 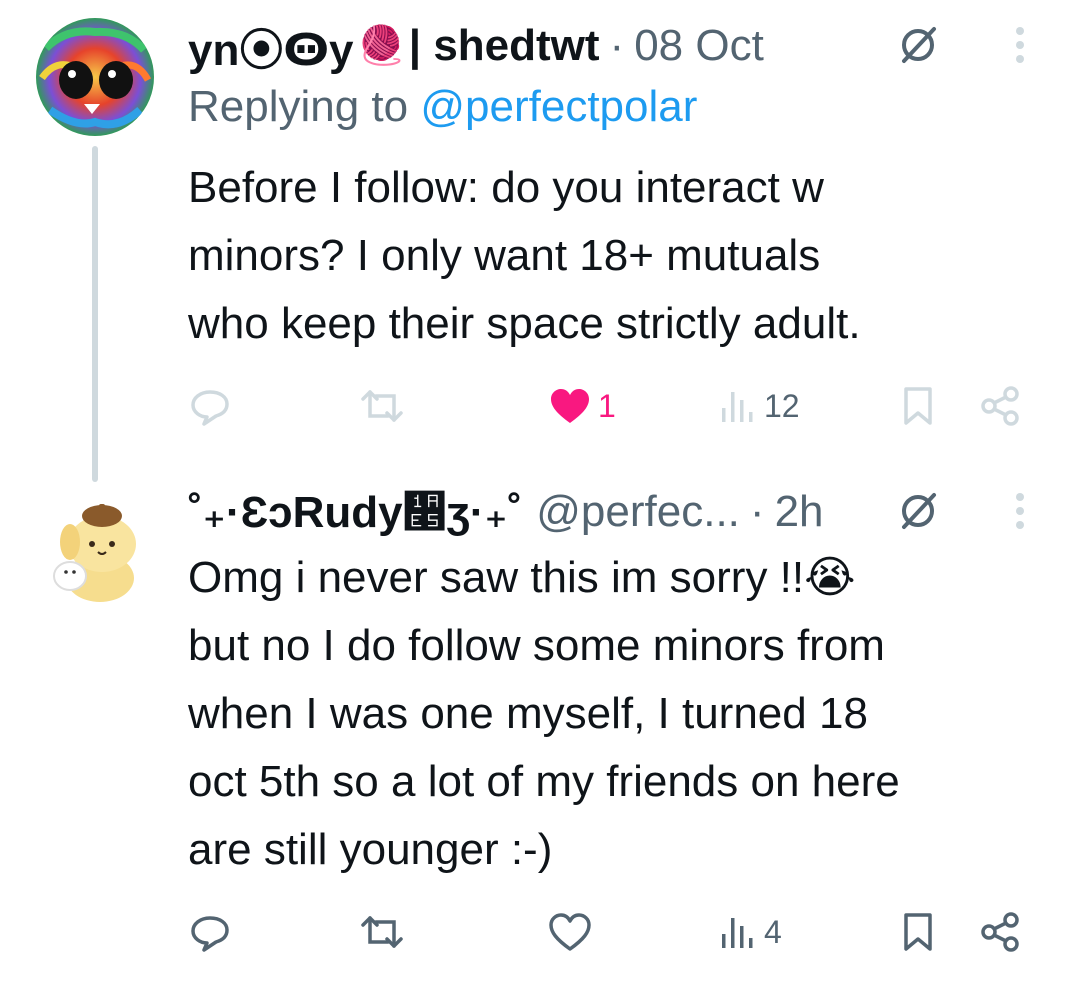 I want to click on timestamp: 2h, so click(x=799, y=512).